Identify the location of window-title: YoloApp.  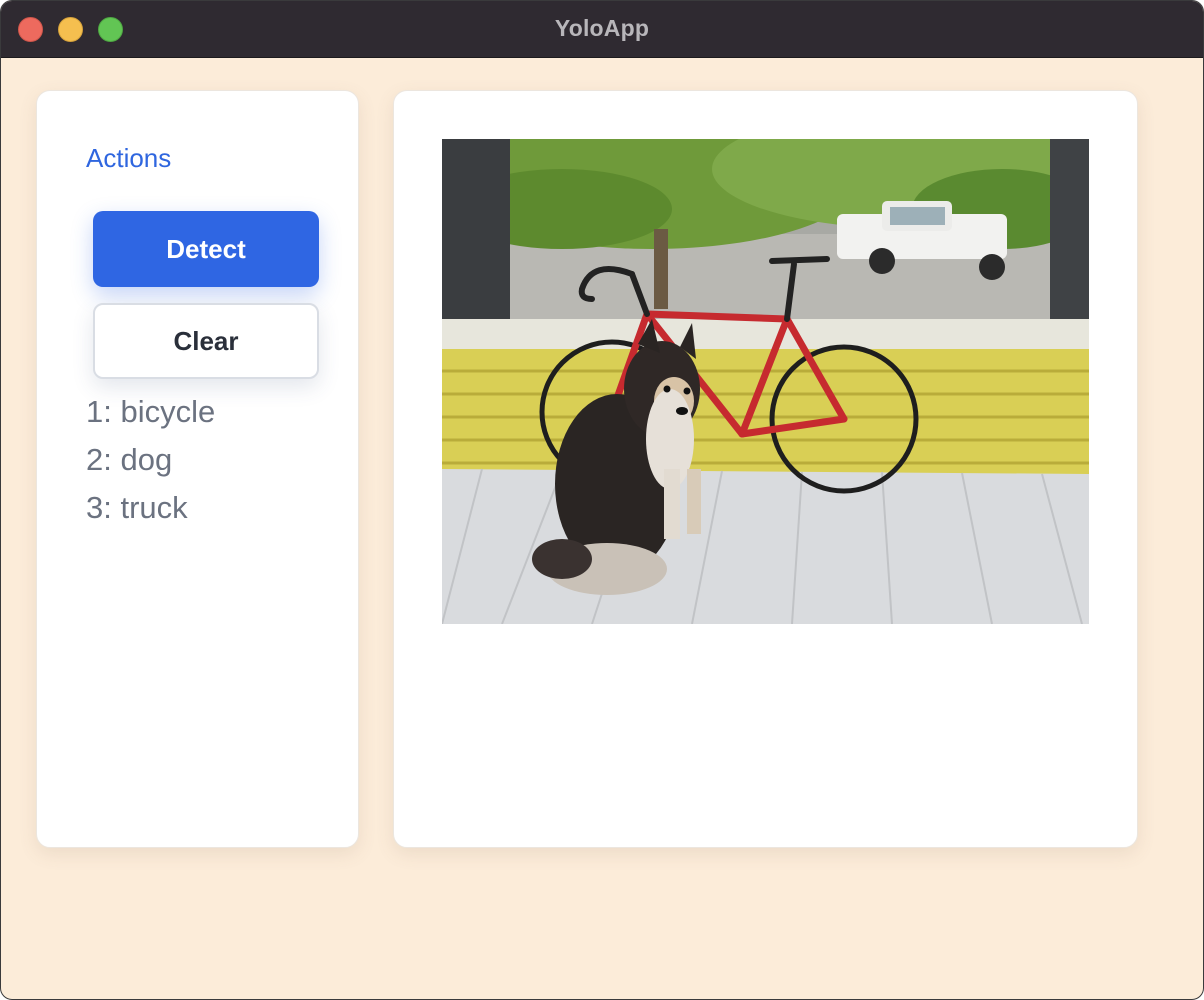
(602, 28).